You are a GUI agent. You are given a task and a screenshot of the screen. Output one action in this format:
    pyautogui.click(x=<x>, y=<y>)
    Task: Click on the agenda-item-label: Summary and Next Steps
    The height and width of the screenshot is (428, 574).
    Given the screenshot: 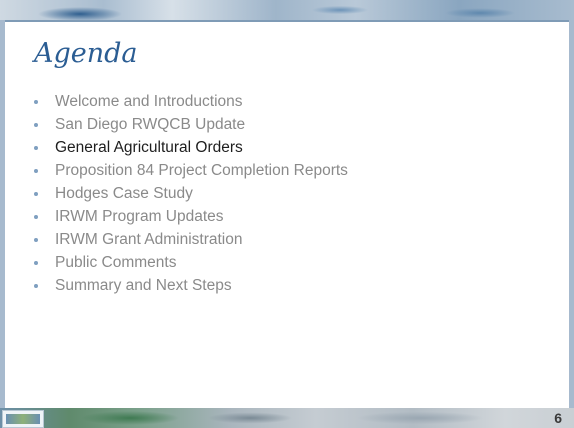 What is the action you would take?
    pyautogui.click(x=143, y=285)
    